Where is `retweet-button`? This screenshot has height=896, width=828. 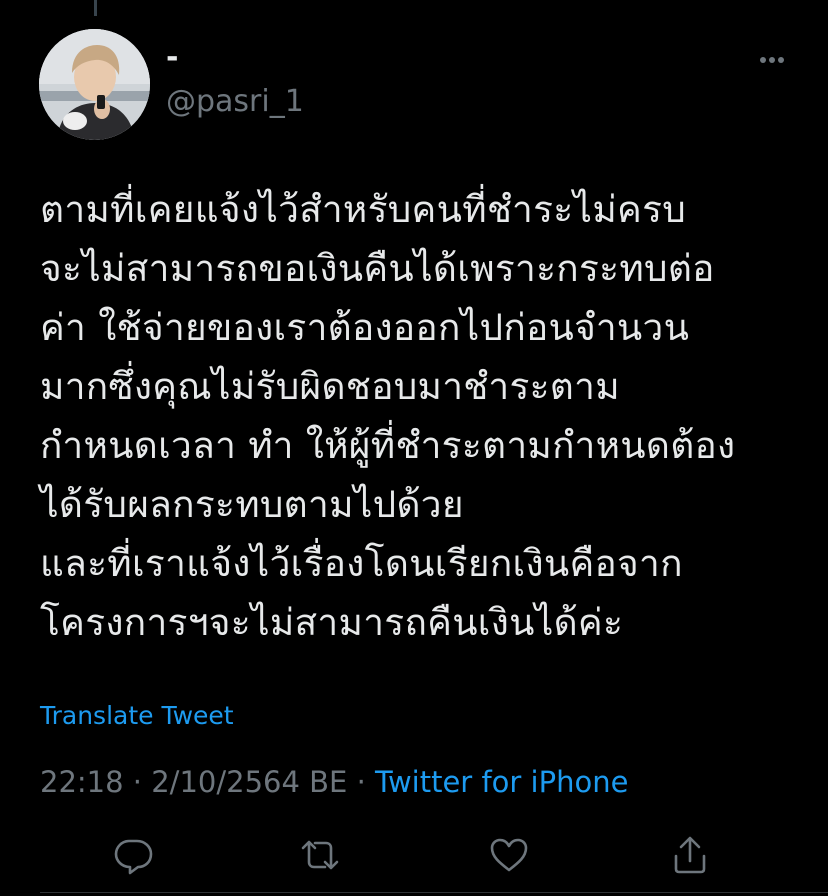 retweet-button is located at coordinates (320, 855).